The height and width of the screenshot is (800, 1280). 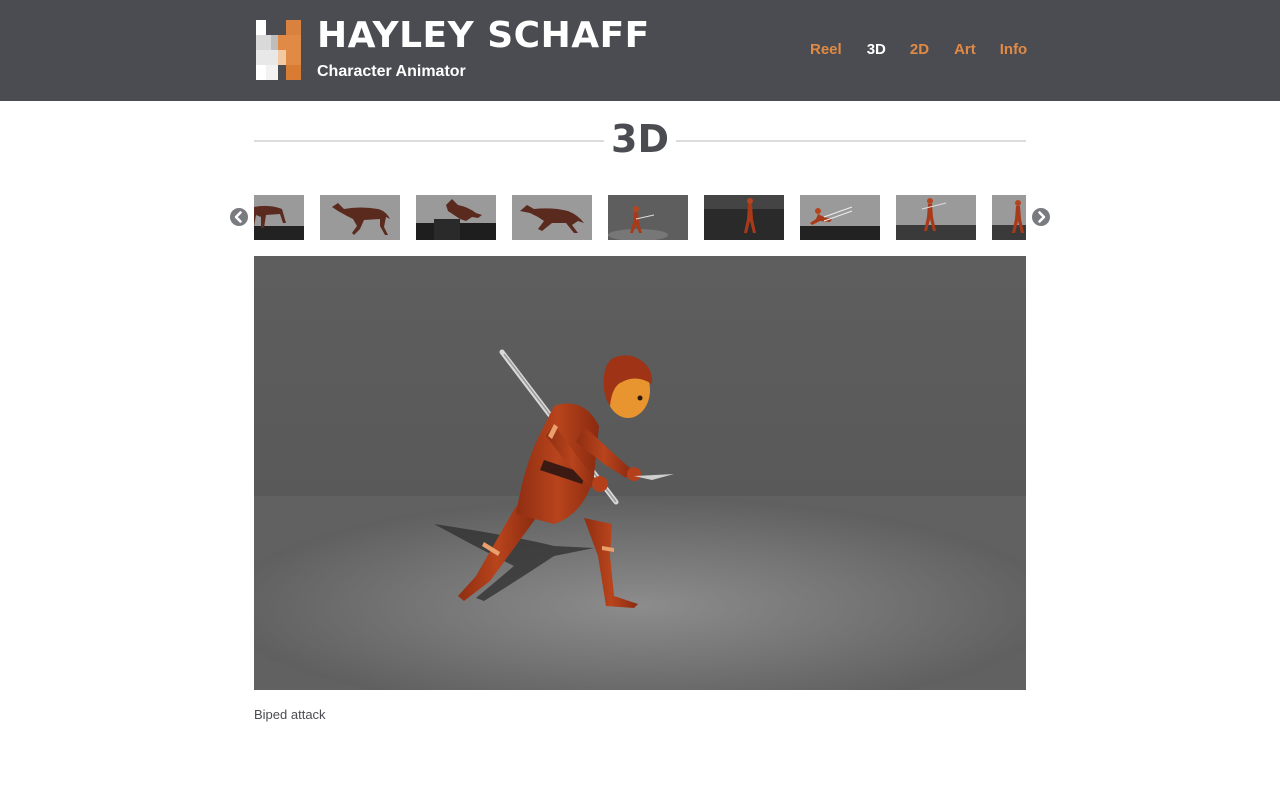 I want to click on image-caption: Biped attack, so click(x=290, y=714).